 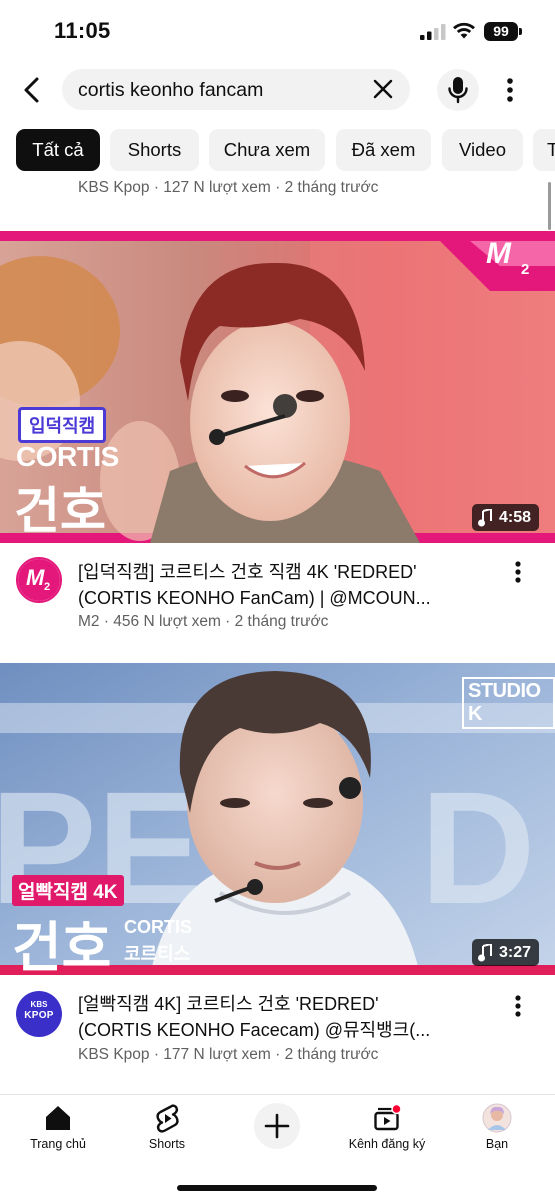 I want to click on search-query-text: cortis keonho fancam, so click(x=171, y=90).